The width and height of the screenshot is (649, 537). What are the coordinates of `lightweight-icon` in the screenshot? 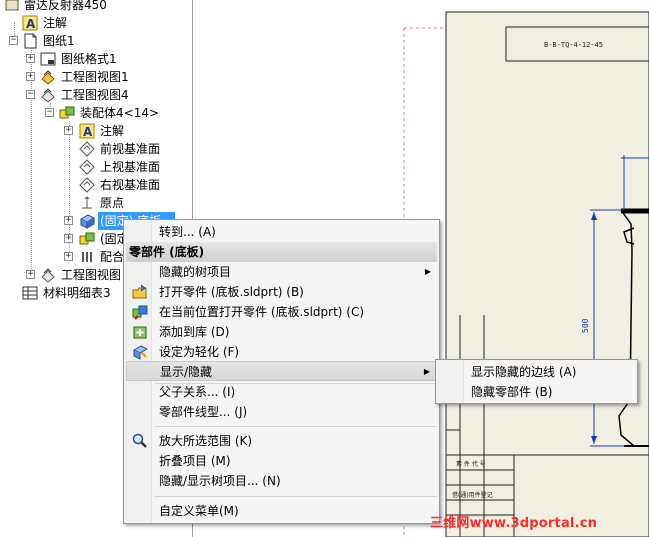 It's located at (140, 352).